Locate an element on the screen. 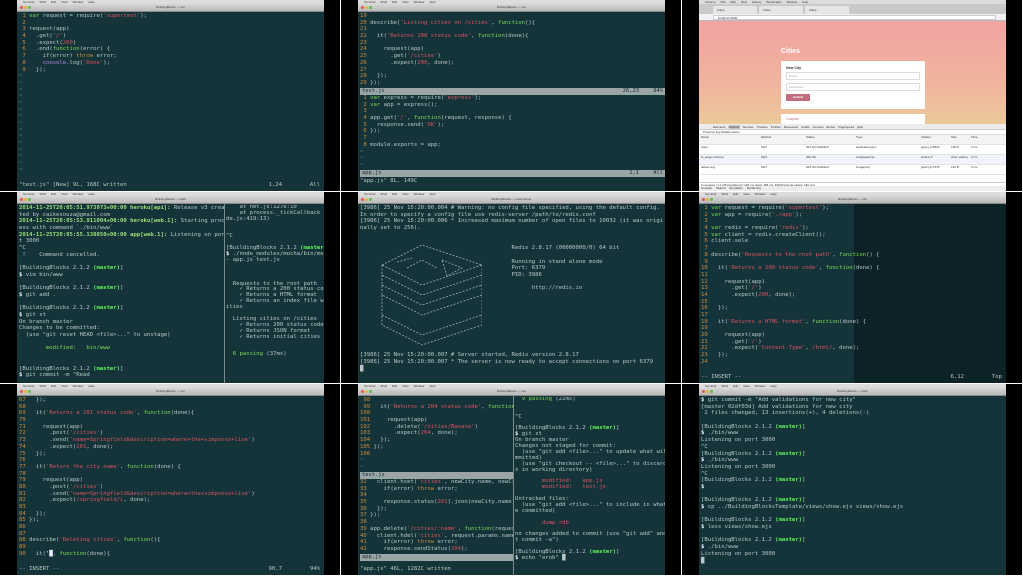  drawer-tab: Emulation is located at coordinates (736, 188).